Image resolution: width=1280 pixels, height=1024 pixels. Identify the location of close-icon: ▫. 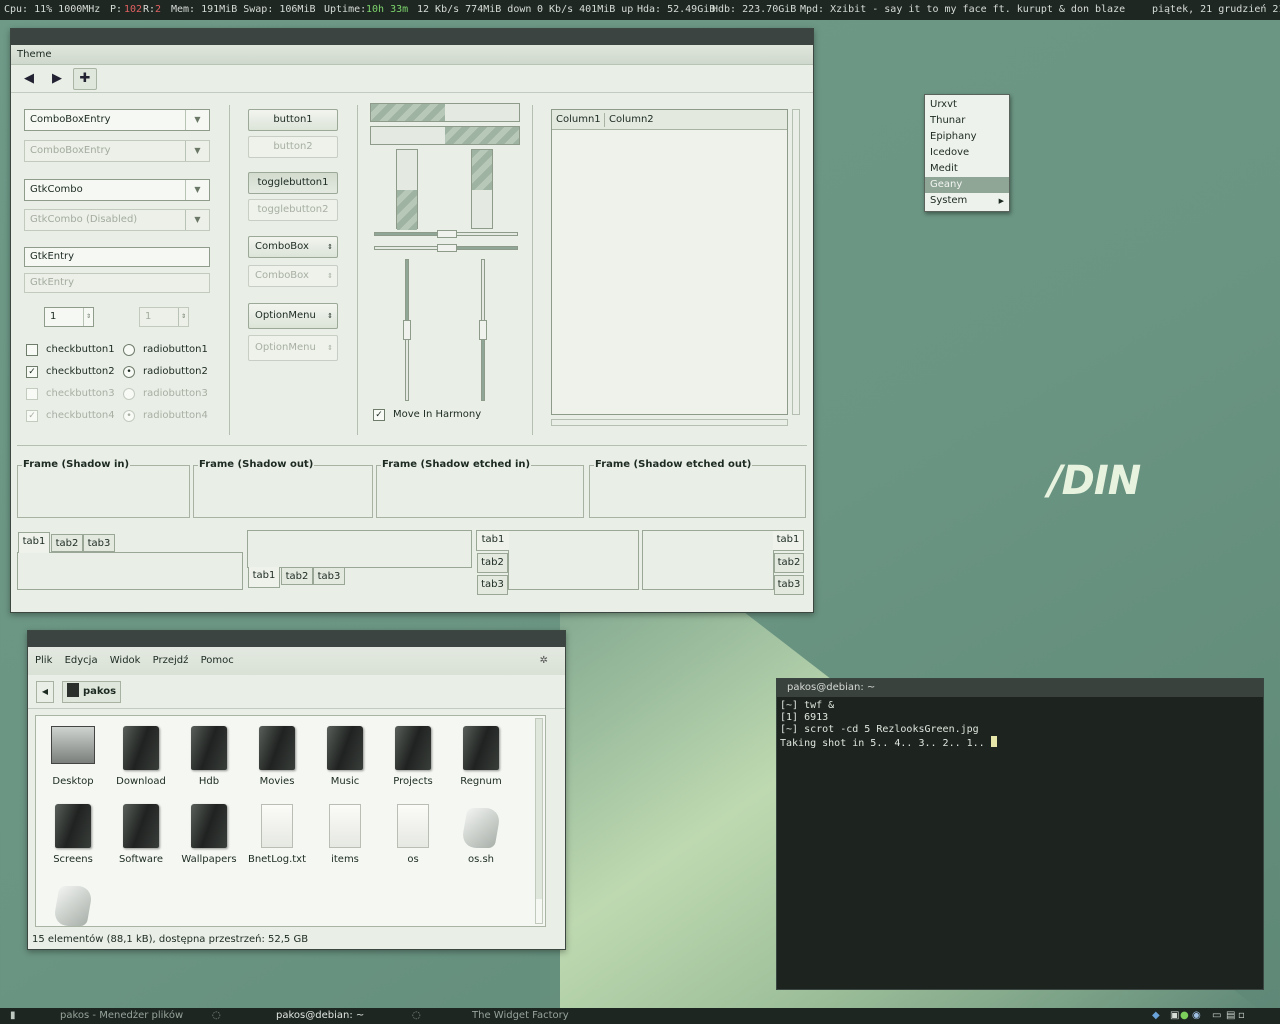
(1241, 1016).